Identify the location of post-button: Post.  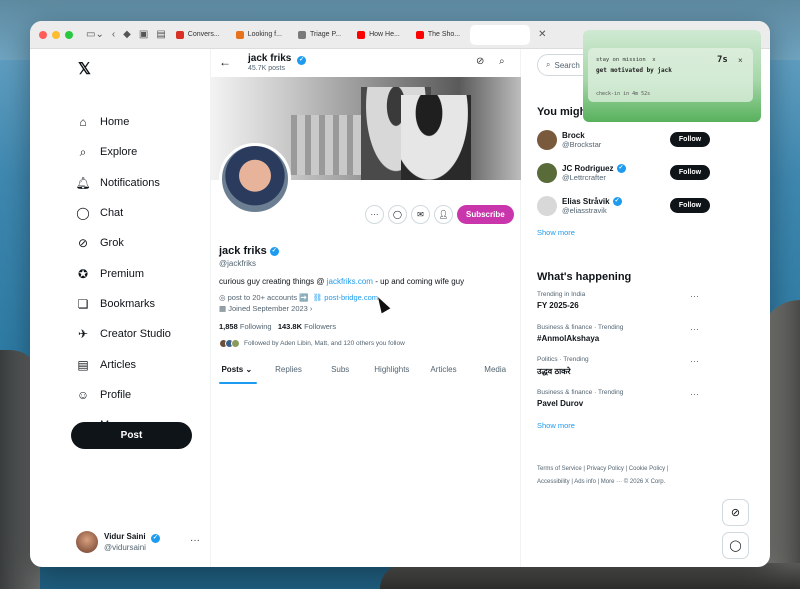
(131, 435).